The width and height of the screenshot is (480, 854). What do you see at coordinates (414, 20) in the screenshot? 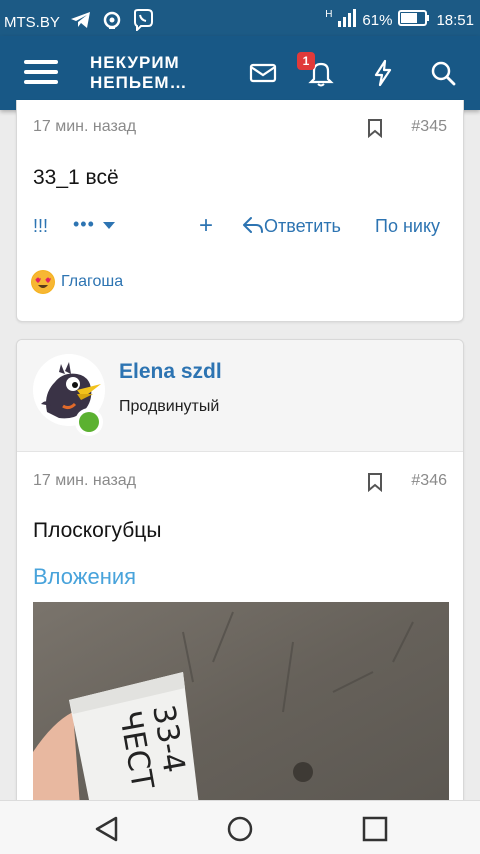
I see `battery-icon` at bounding box center [414, 20].